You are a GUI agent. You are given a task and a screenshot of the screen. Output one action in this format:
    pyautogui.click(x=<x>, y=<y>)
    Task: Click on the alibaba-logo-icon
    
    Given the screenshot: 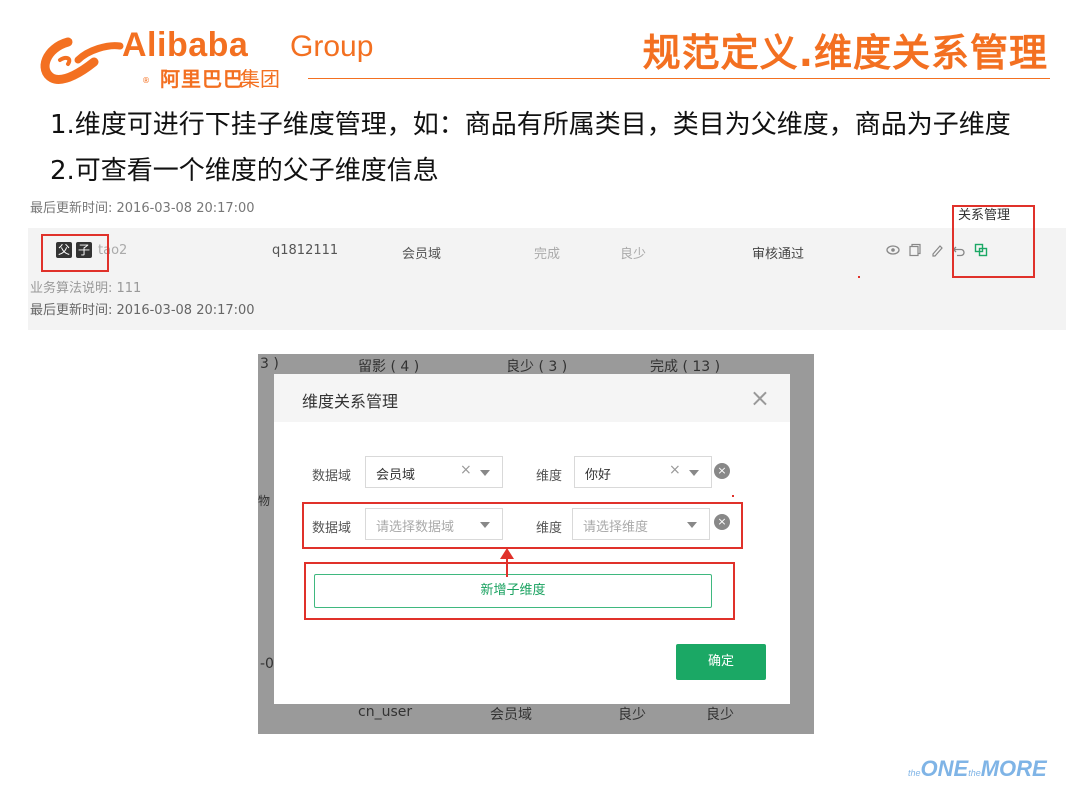 What is the action you would take?
    pyautogui.click(x=82, y=60)
    